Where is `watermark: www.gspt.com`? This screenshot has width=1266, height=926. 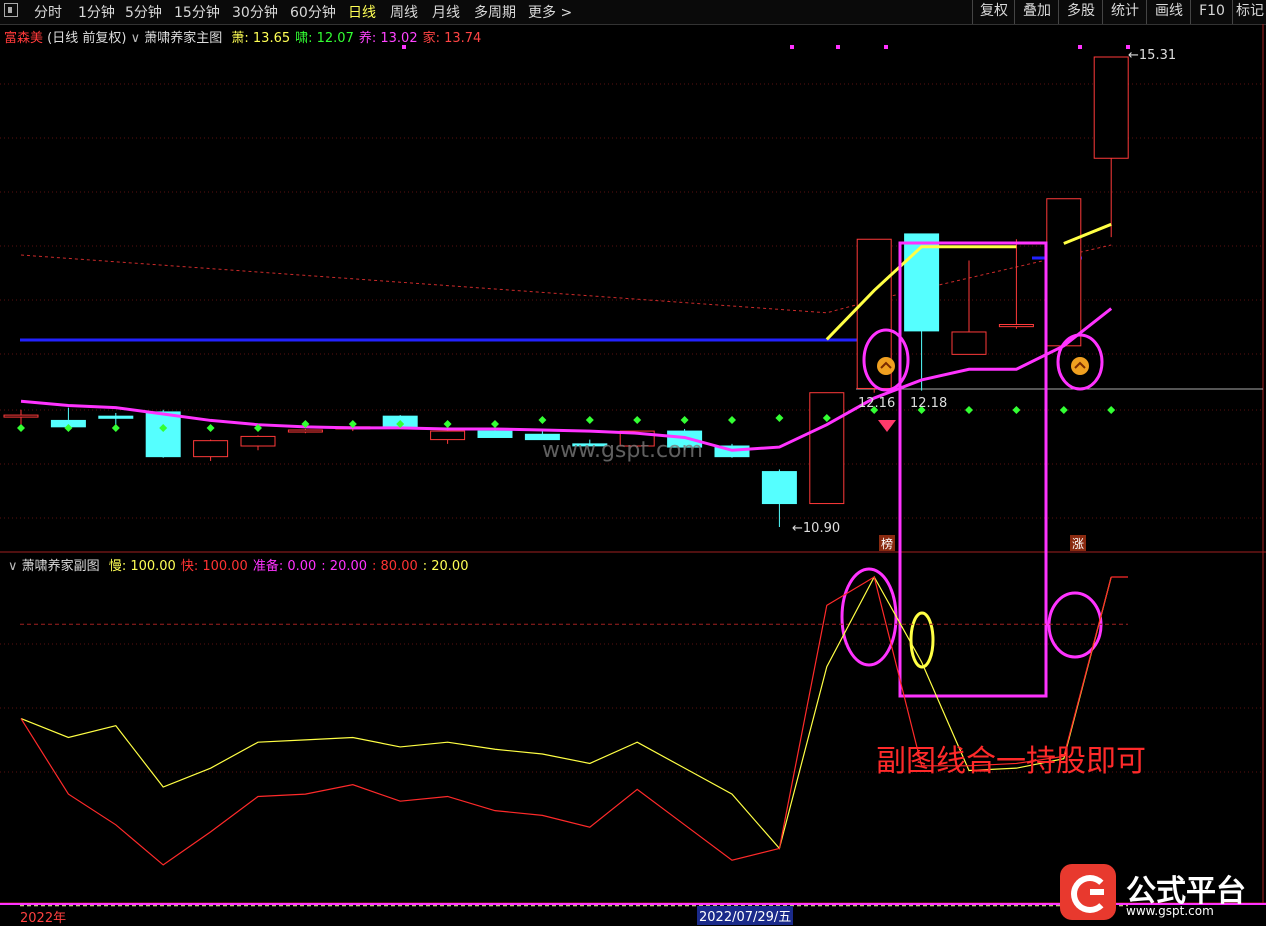 watermark: www.gspt.com is located at coordinates (622, 450).